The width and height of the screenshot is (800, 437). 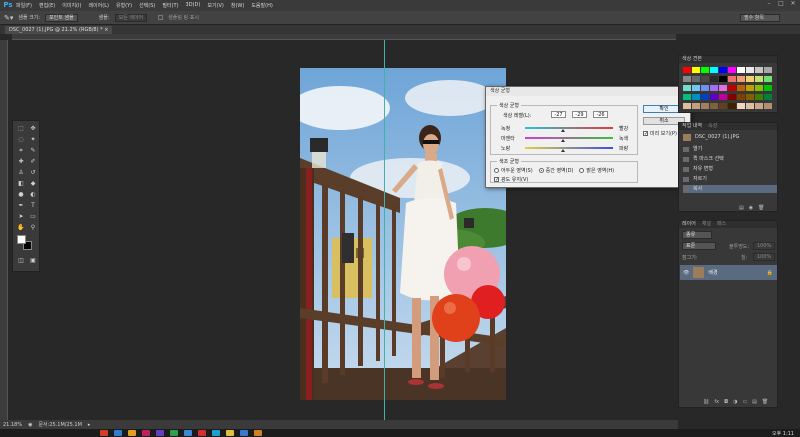 I want to click on blend-mode-select: 표준, so click(x=699, y=246).